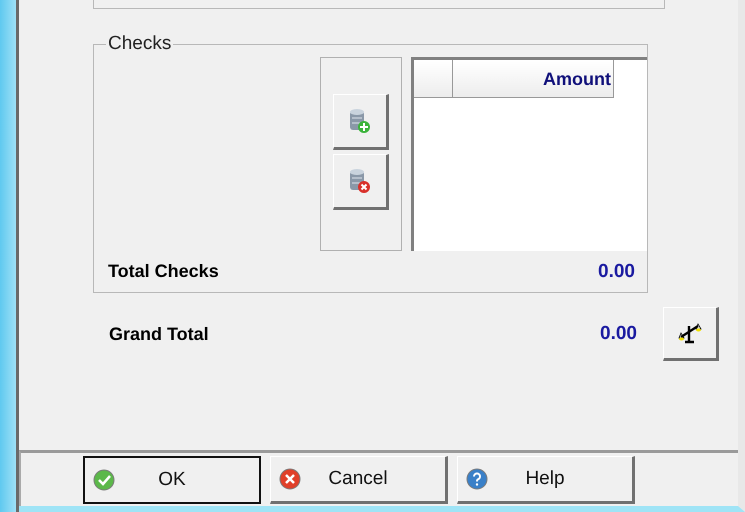 The width and height of the screenshot is (745, 512). Describe the element at coordinates (172, 480) in the screenshot. I see `ok-button: OK` at that location.